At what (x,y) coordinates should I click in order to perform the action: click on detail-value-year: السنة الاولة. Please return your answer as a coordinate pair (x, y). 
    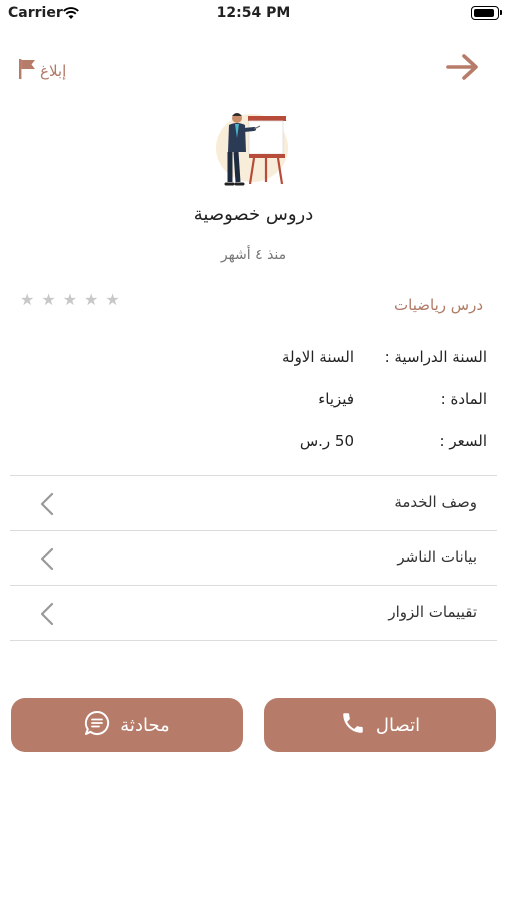
    Looking at the image, I should click on (317, 357).